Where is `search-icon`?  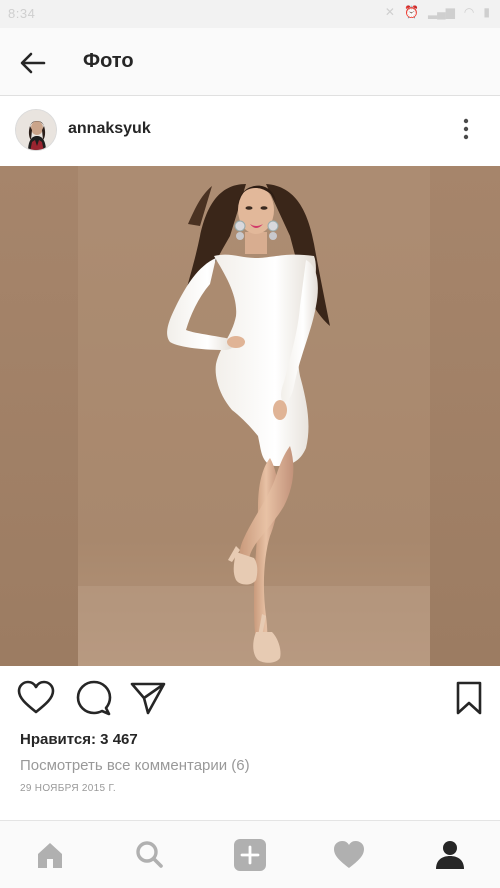
search-icon is located at coordinates (149, 854).